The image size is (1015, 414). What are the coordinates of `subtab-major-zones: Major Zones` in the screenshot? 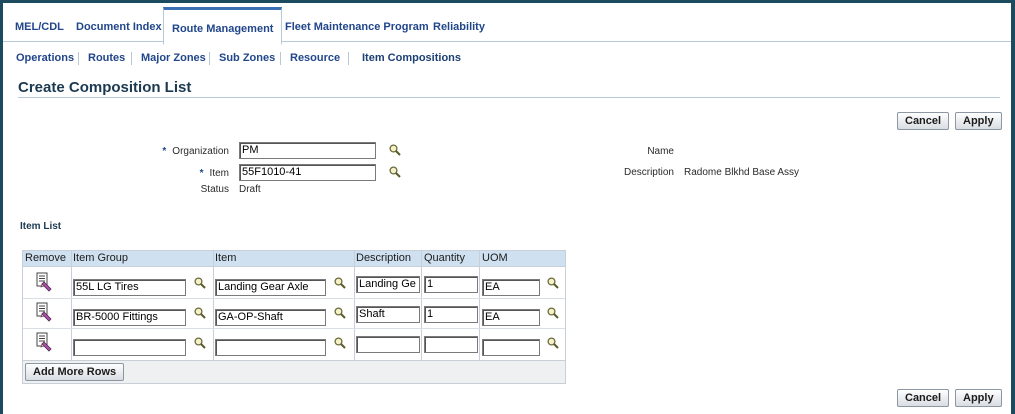 It's located at (173, 58).